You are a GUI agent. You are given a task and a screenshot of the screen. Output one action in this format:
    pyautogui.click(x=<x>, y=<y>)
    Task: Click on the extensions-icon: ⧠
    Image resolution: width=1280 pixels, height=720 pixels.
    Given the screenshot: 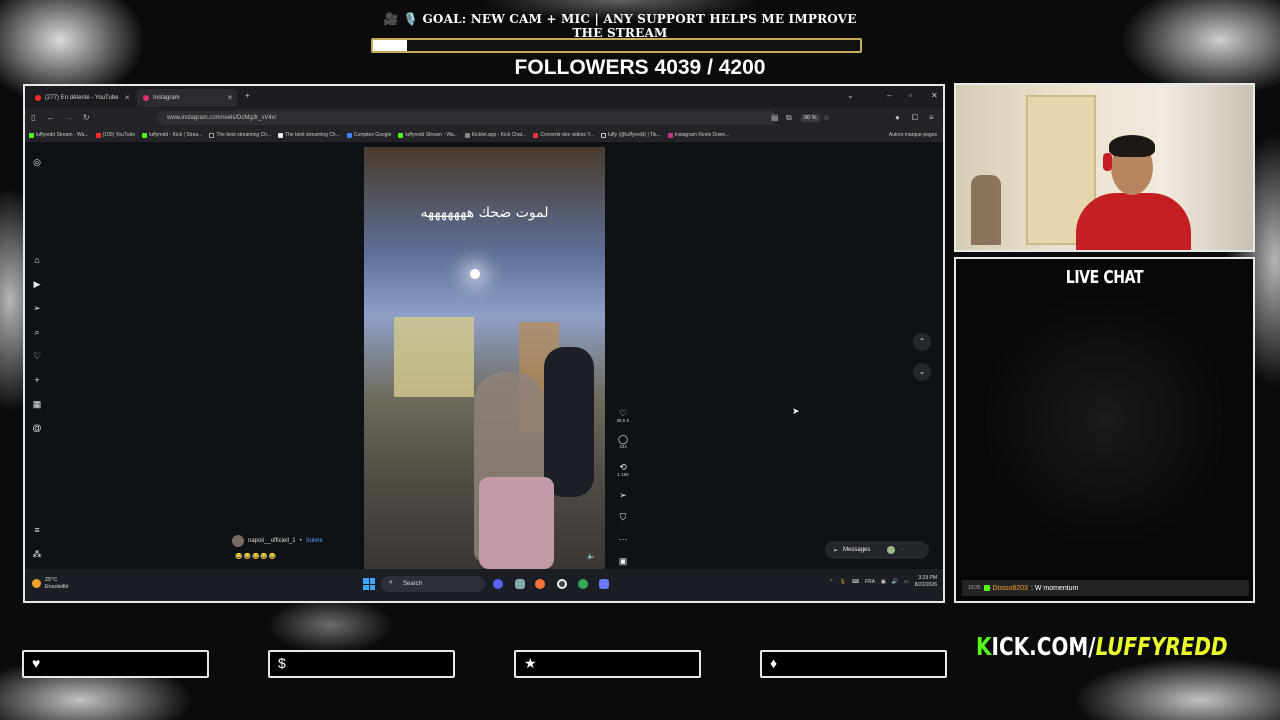 What is the action you would take?
    pyautogui.click(x=915, y=118)
    